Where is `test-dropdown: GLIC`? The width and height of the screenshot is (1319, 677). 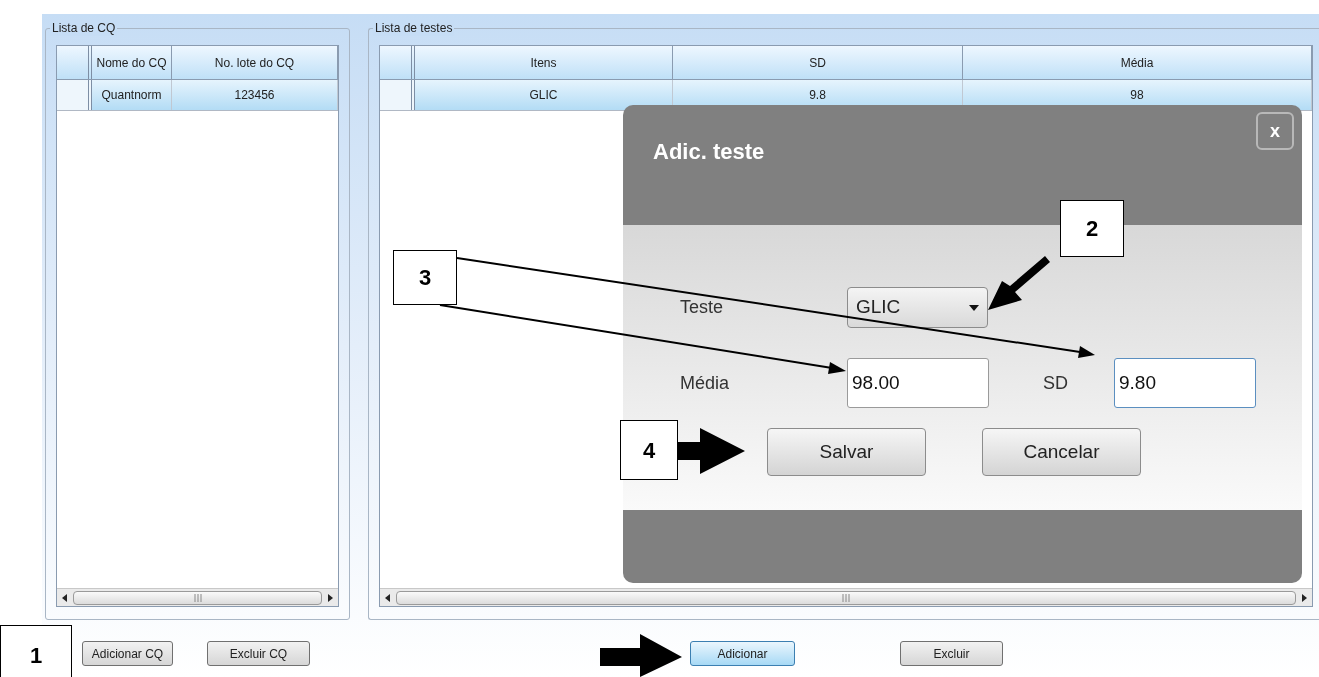 test-dropdown: GLIC is located at coordinates (917, 307).